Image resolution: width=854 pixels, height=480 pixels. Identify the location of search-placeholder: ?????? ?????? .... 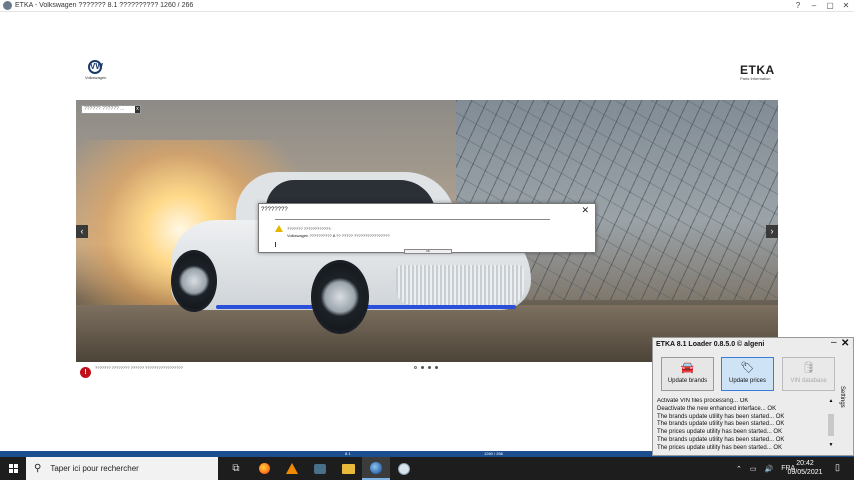
(104, 109).